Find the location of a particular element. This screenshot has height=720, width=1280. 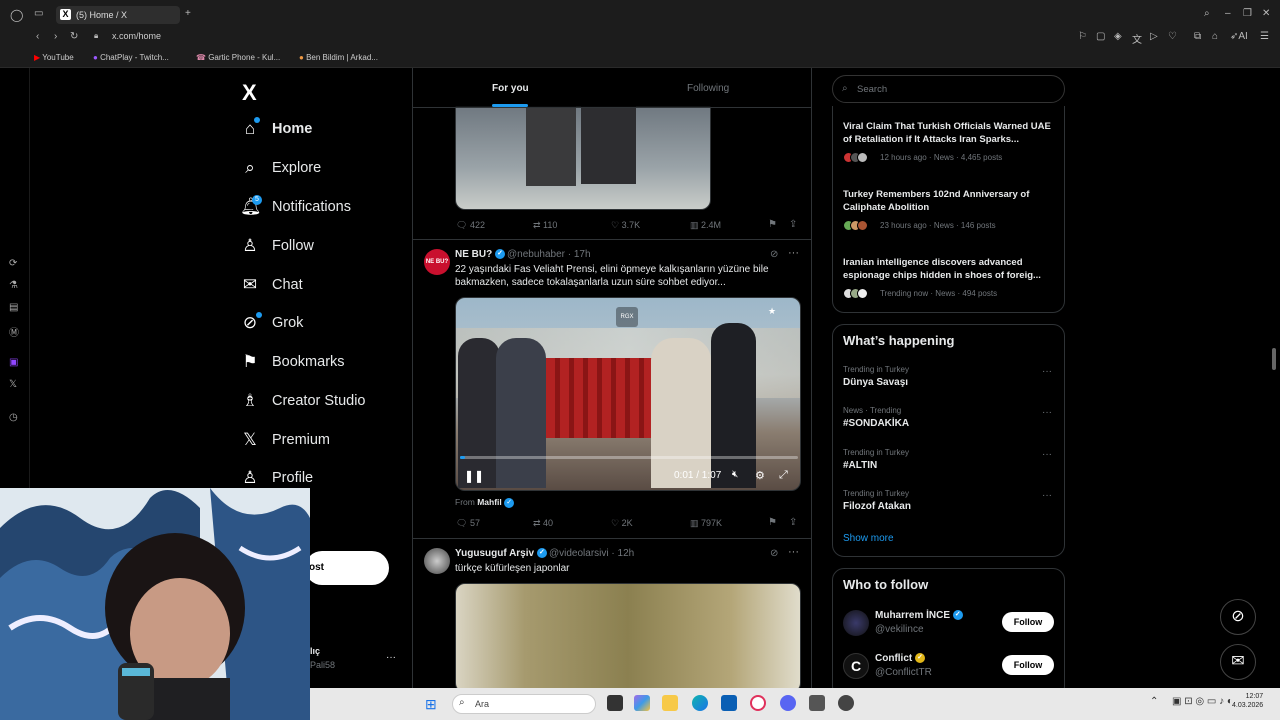

follow-button: Follow is located at coordinates (1028, 665).